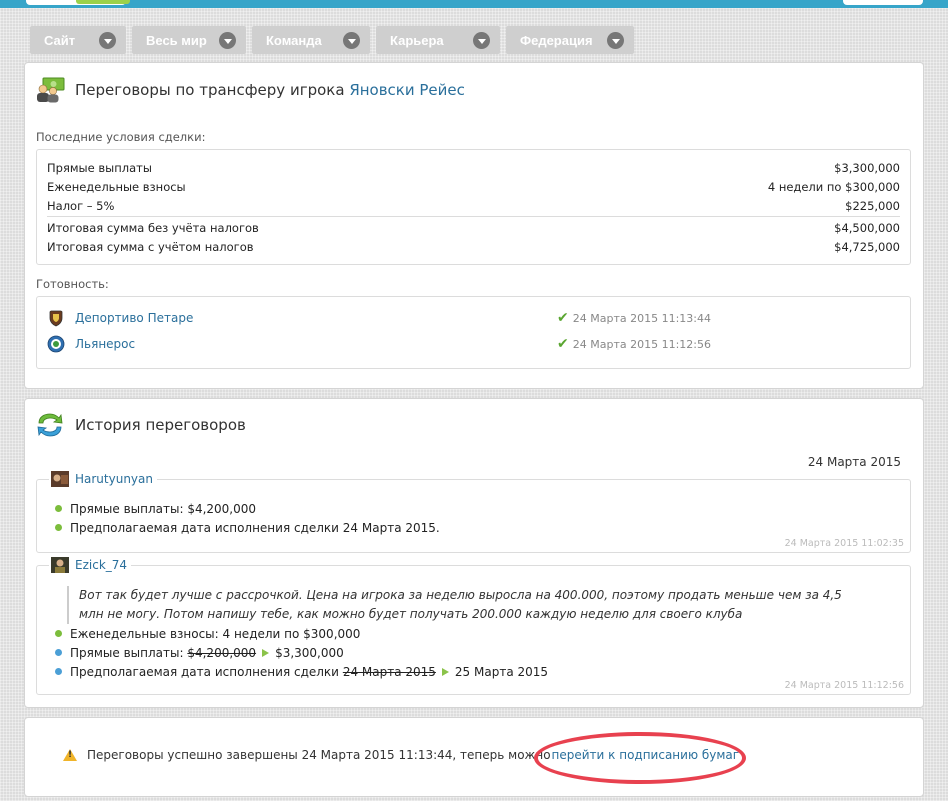  I want to click on nav-item-world: Весь мир, so click(189, 40).